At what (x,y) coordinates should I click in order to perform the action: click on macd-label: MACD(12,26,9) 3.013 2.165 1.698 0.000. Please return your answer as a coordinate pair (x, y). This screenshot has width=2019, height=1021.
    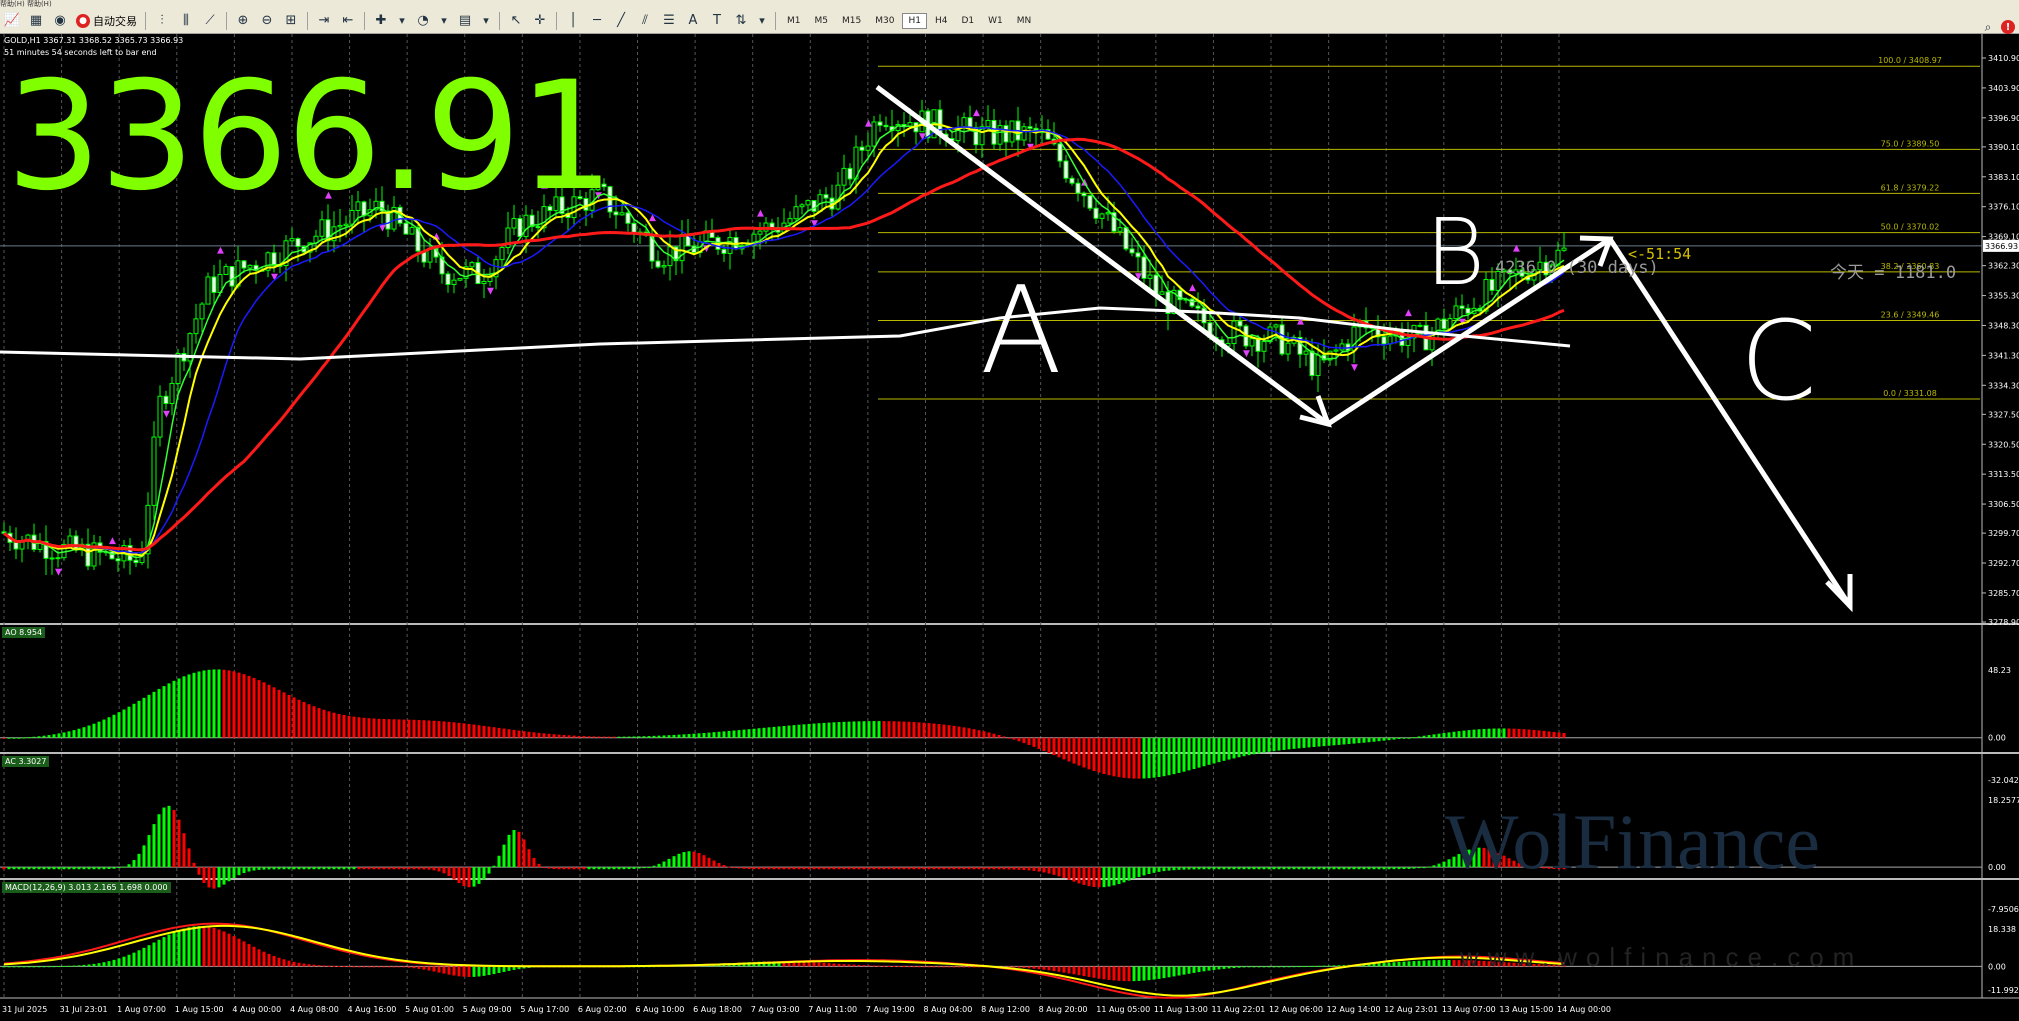
    Looking at the image, I should click on (86, 887).